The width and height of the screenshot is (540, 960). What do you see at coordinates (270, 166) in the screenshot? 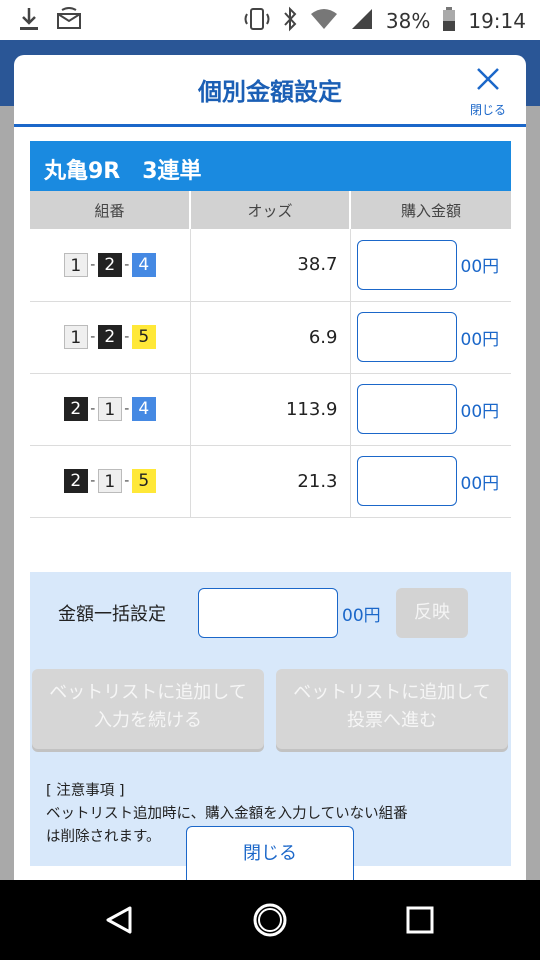
I see `race-label: 丸亀9R 3連単` at bounding box center [270, 166].